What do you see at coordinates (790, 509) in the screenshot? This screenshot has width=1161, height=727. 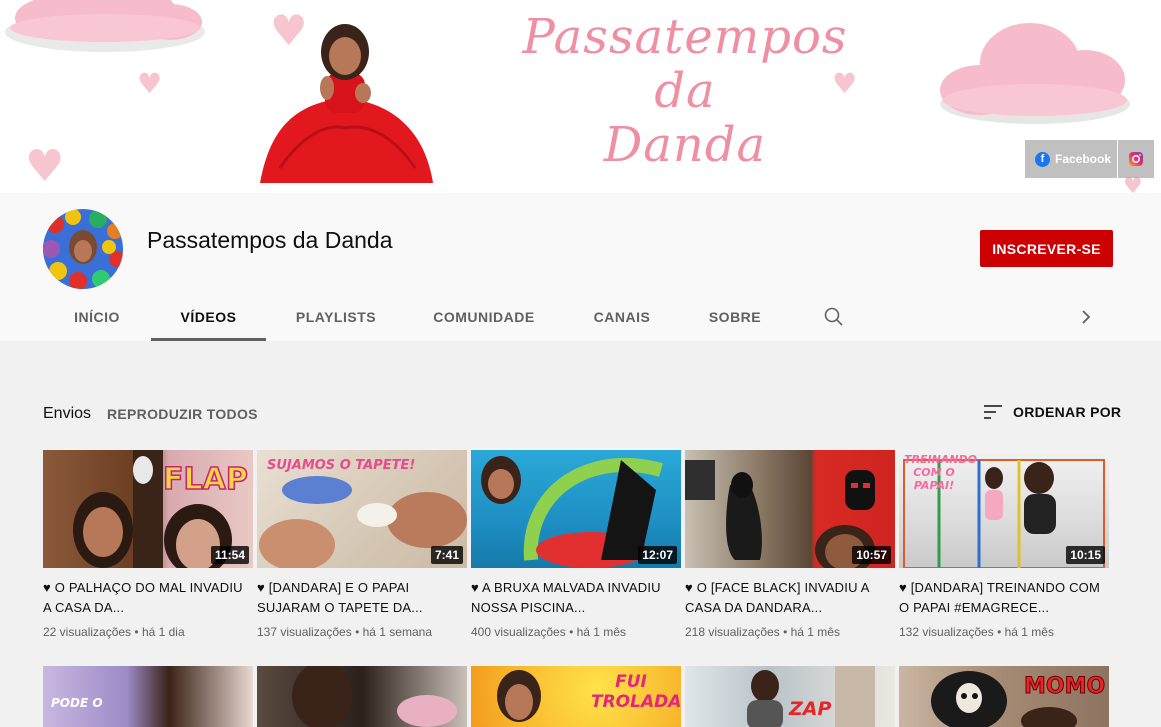 I see `video-thumbnail: 10:57` at bounding box center [790, 509].